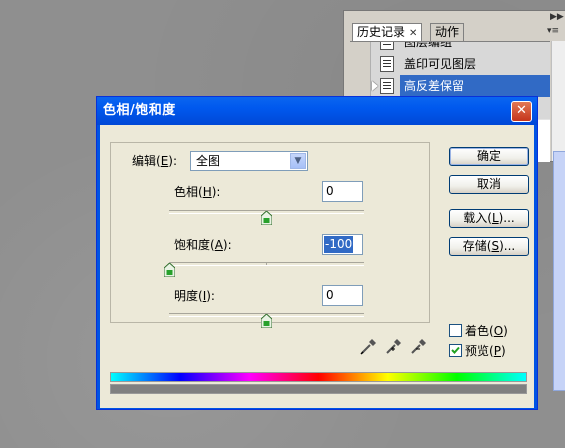 This screenshot has height=448, width=565. Describe the element at coordinates (440, 64) in the screenshot. I see `history-item-label: 盖印可见图层` at that location.